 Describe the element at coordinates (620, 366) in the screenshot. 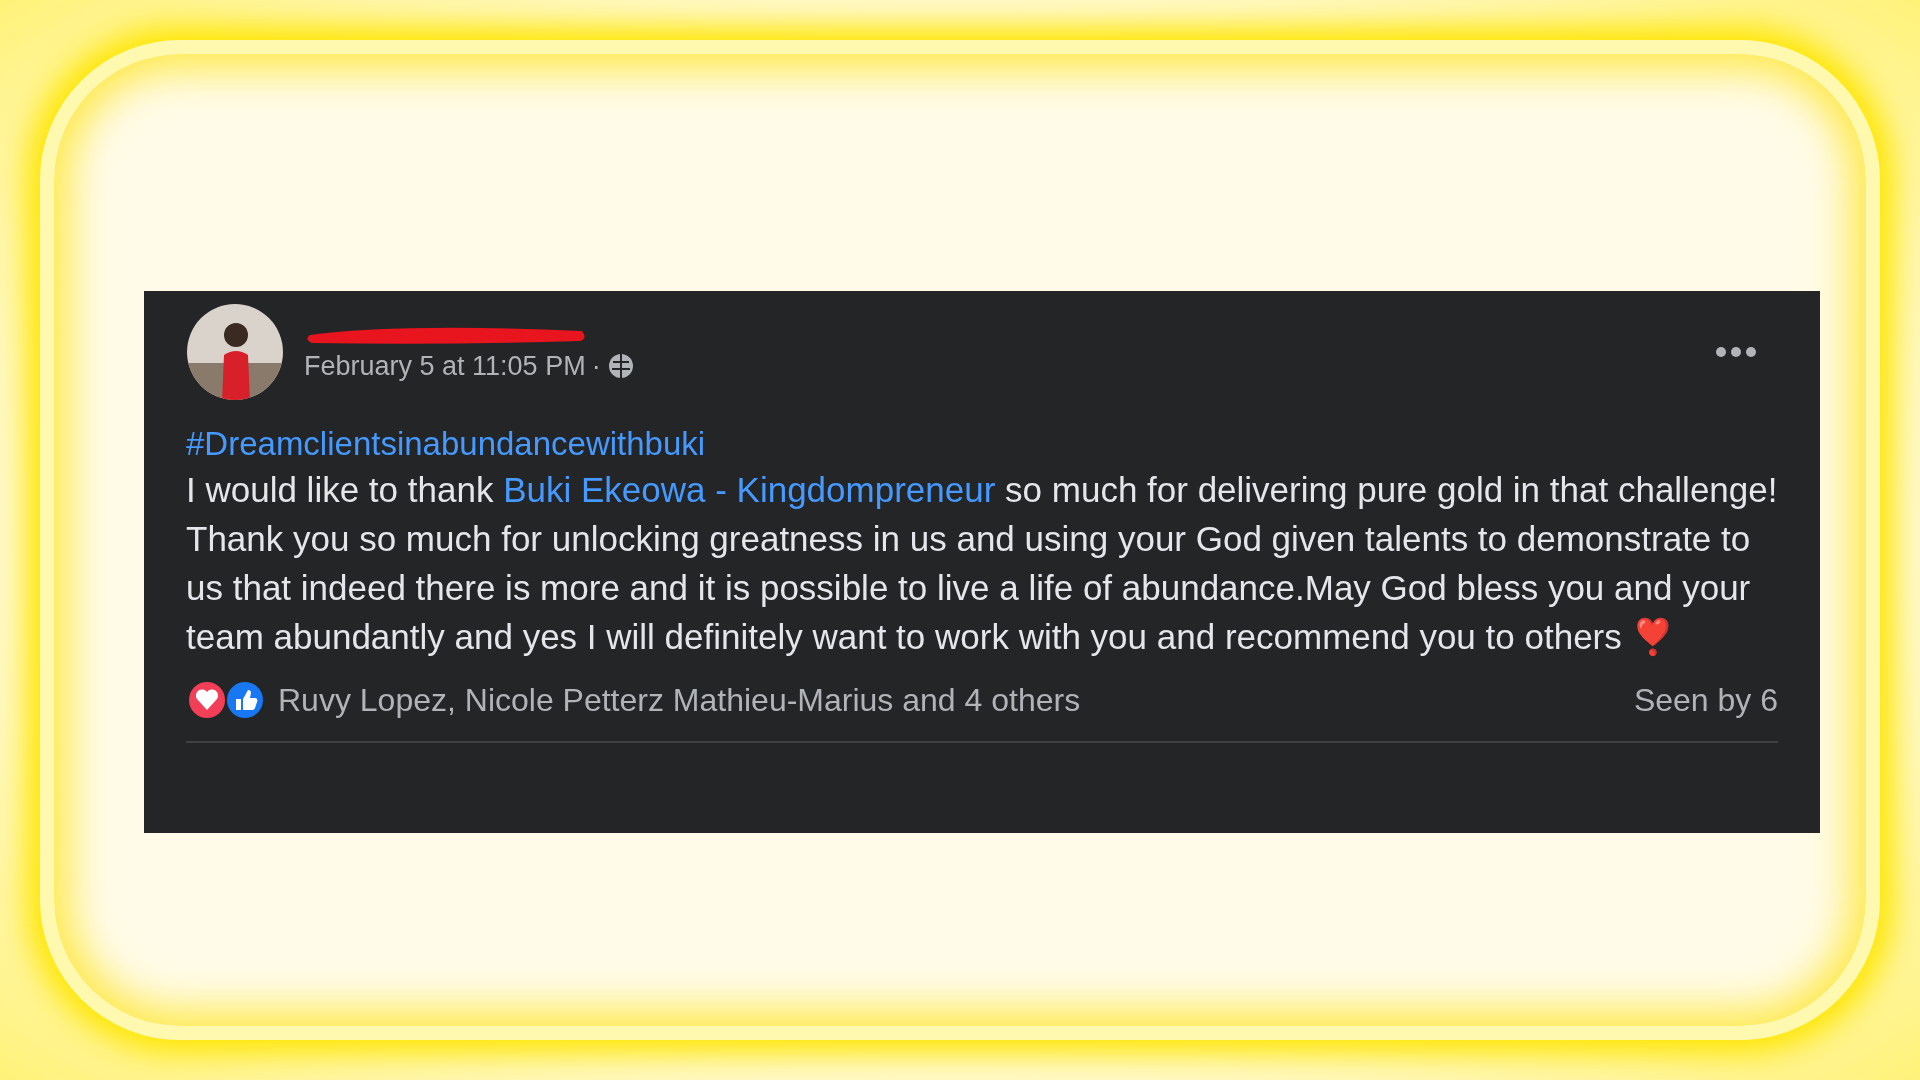

I see `globe-icon` at that location.